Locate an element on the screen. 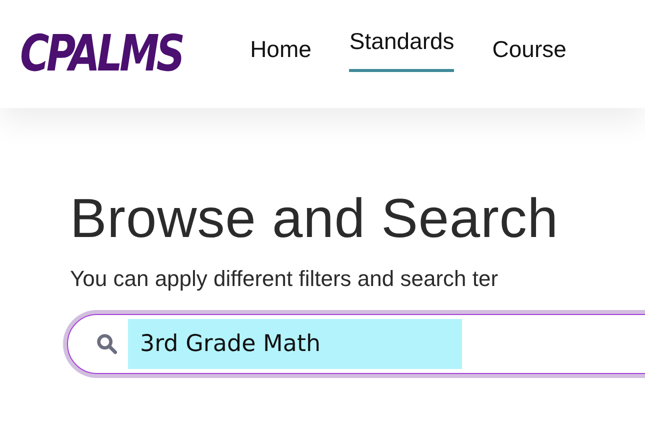 This screenshot has width=645, height=430. page-subtitle: You can apply different filters and search ter is located at coordinates (285, 279).